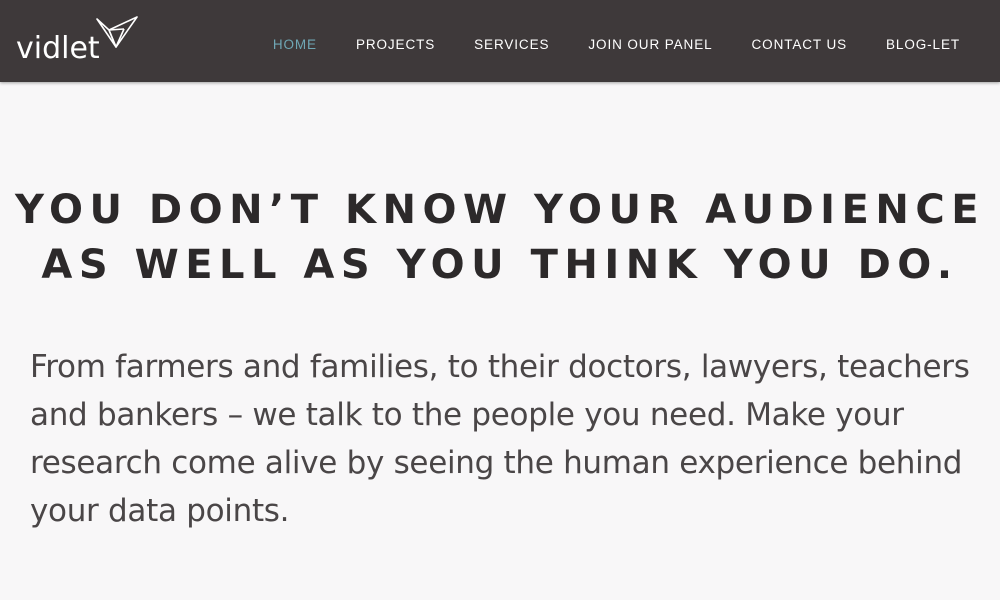 The image size is (1000, 600). Describe the element at coordinates (58, 48) in the screenshot. I see `brand-wordmark: vidlet` at that location.